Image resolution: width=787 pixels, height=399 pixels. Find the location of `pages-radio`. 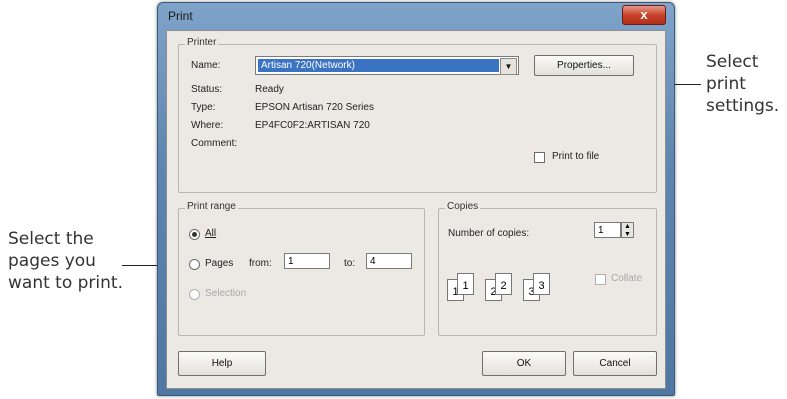

pages-radio is located at coordinates (194, 264).